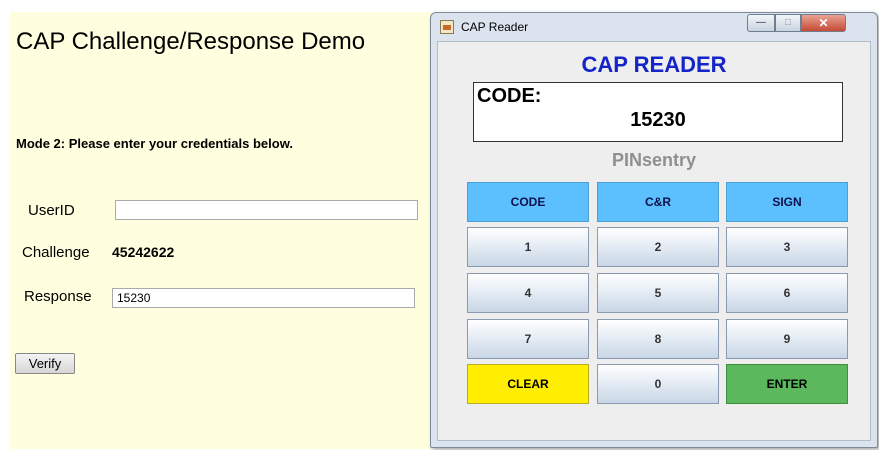 The image size is (879, 450). What do you see at coordinates (56, 252) in the screenshot?
I see `challenge-label: Challenge` at bounding box center [56, 252].